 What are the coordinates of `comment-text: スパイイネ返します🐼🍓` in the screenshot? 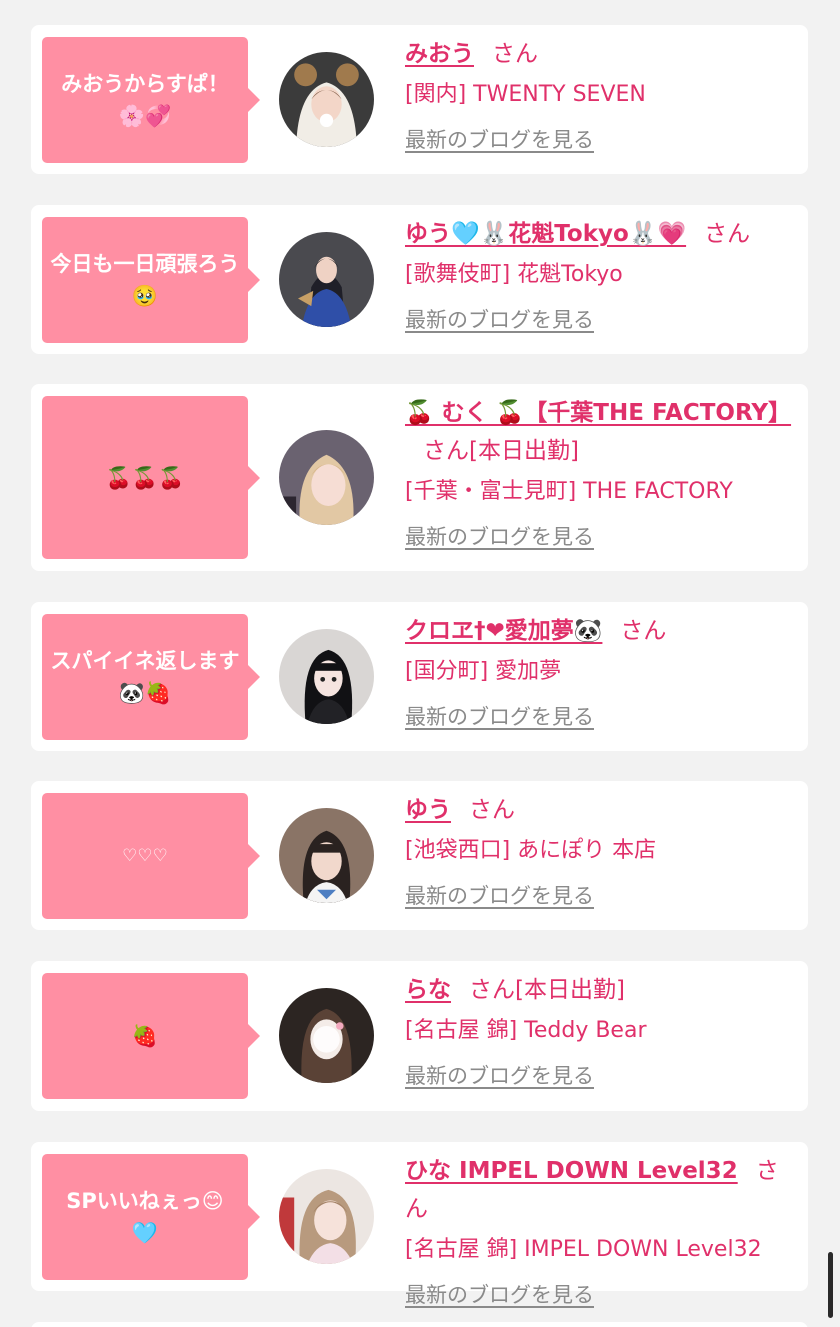 It's located at (145, 677).